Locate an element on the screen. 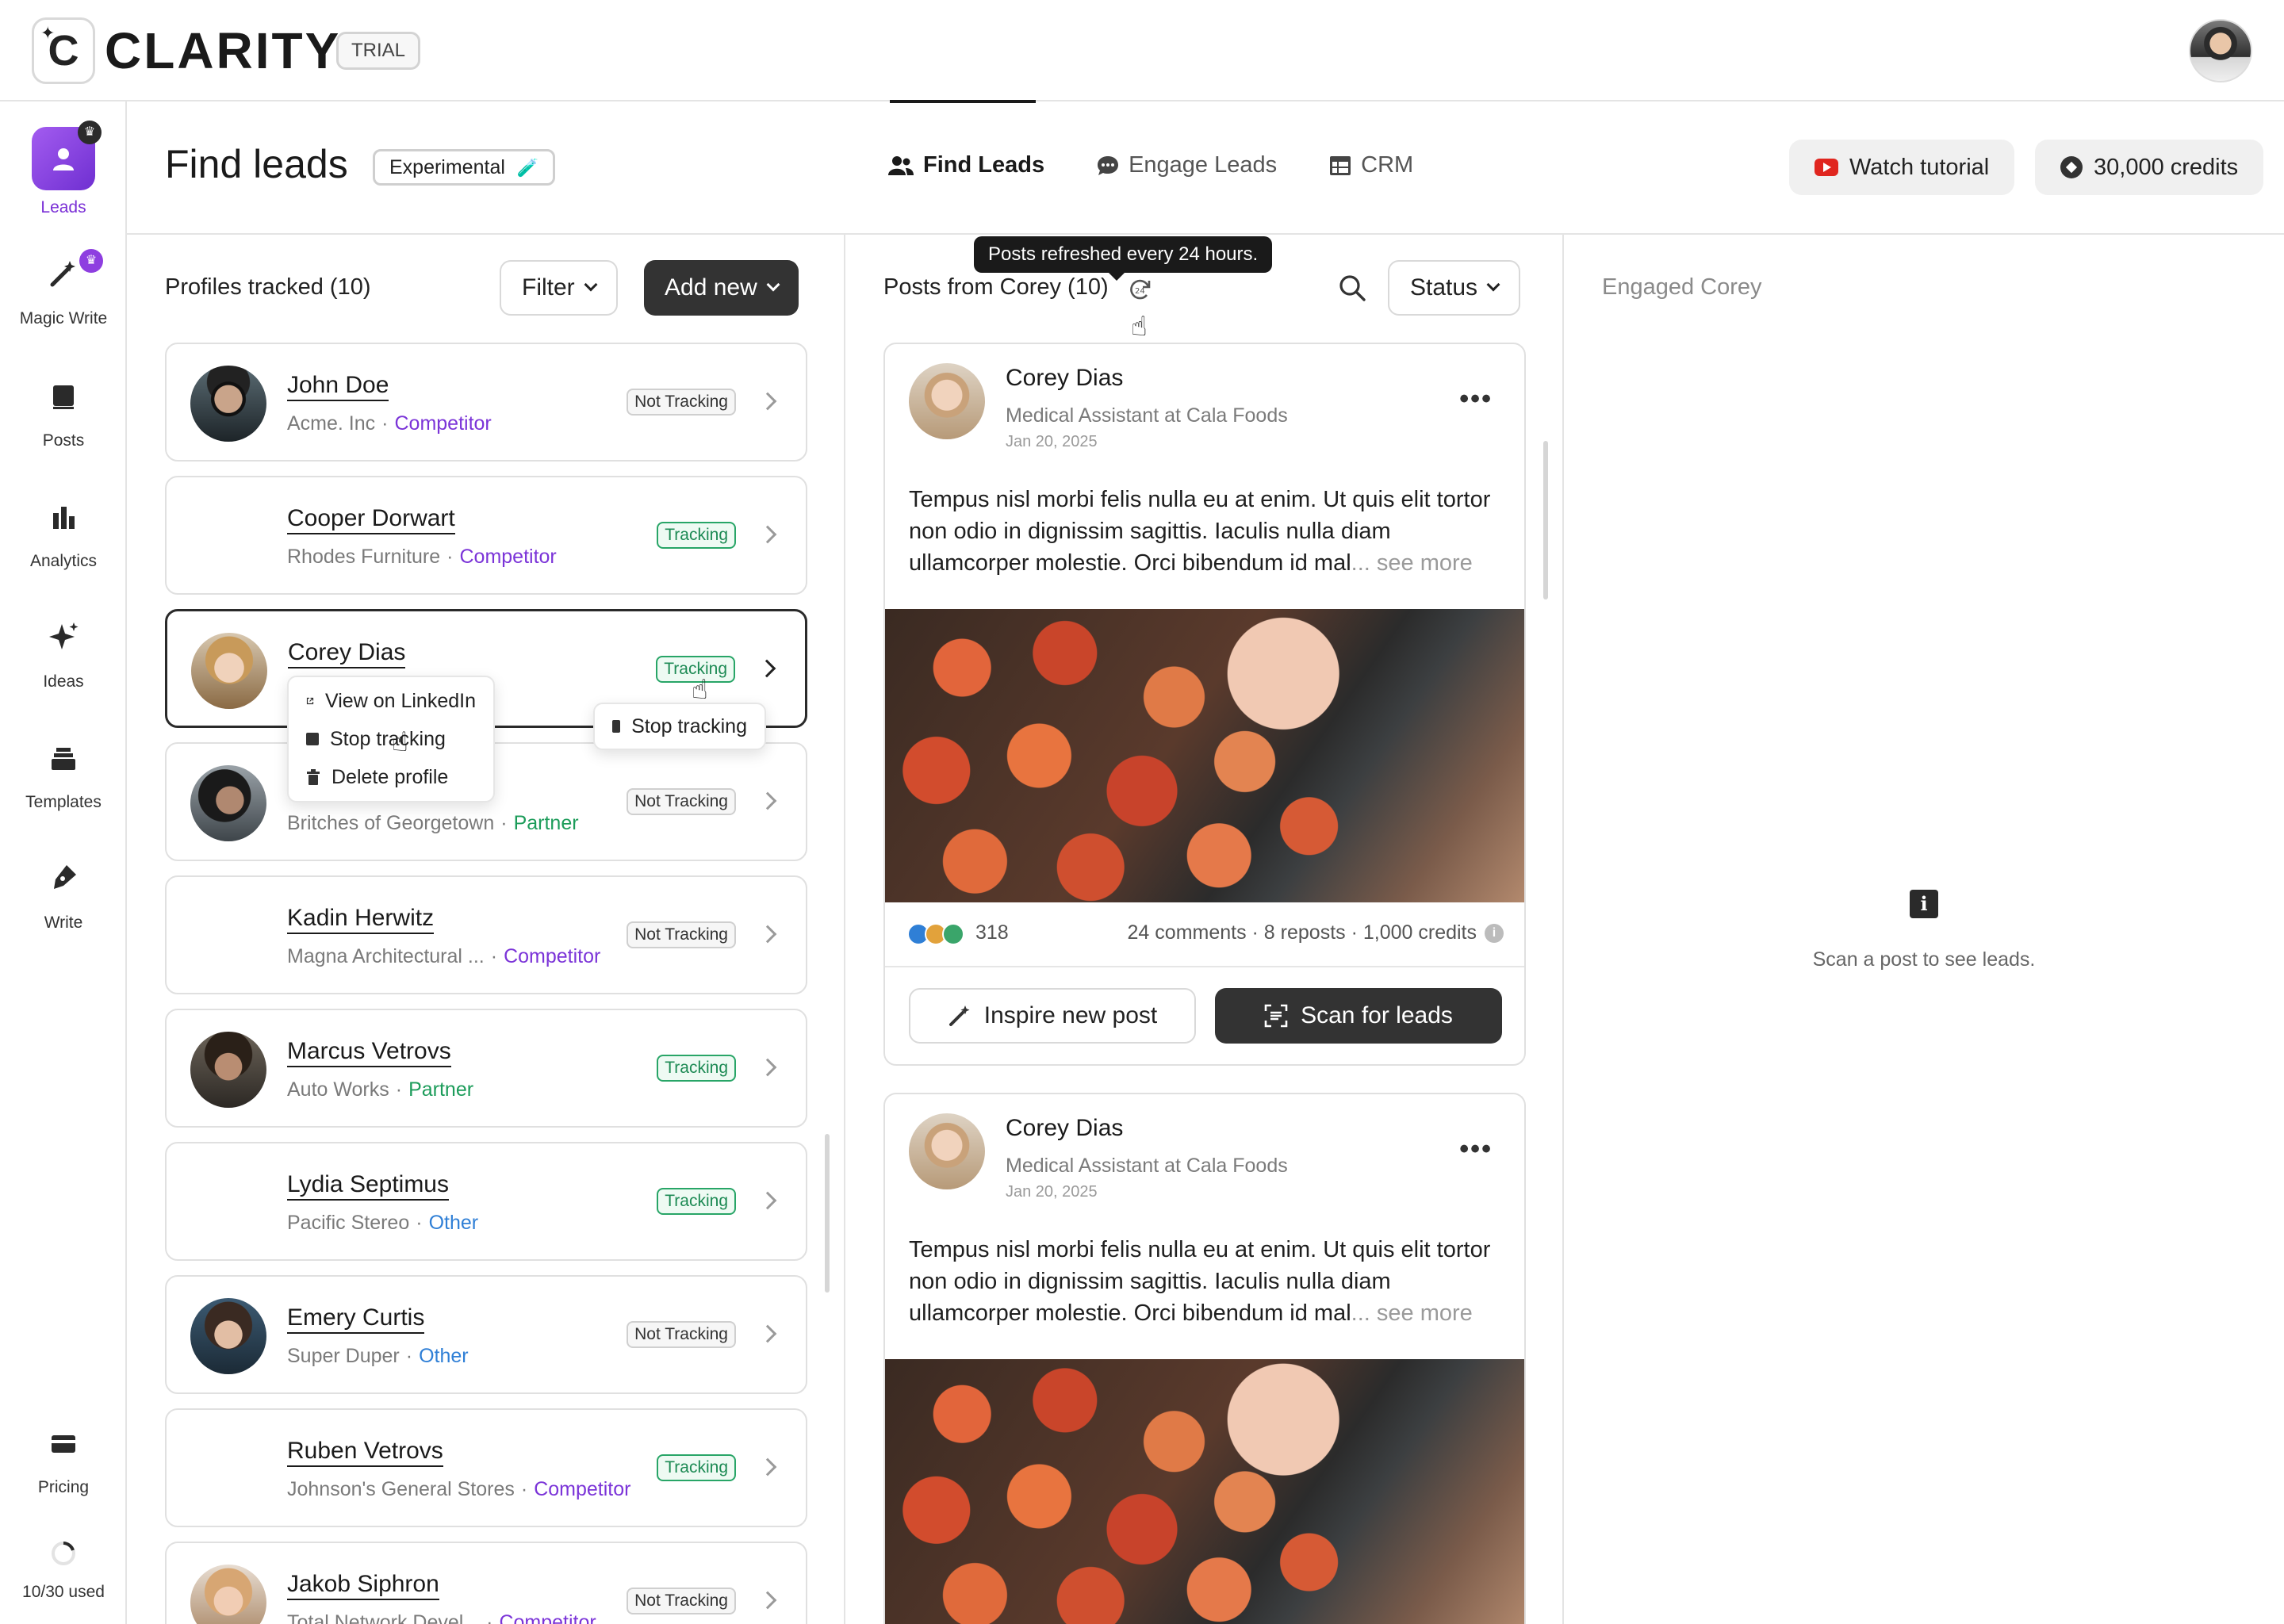 The width and height of the screenshot is (2284, 1624). scan-for-leads-button: Scan for leads is located at coordinates (1358, 1016).